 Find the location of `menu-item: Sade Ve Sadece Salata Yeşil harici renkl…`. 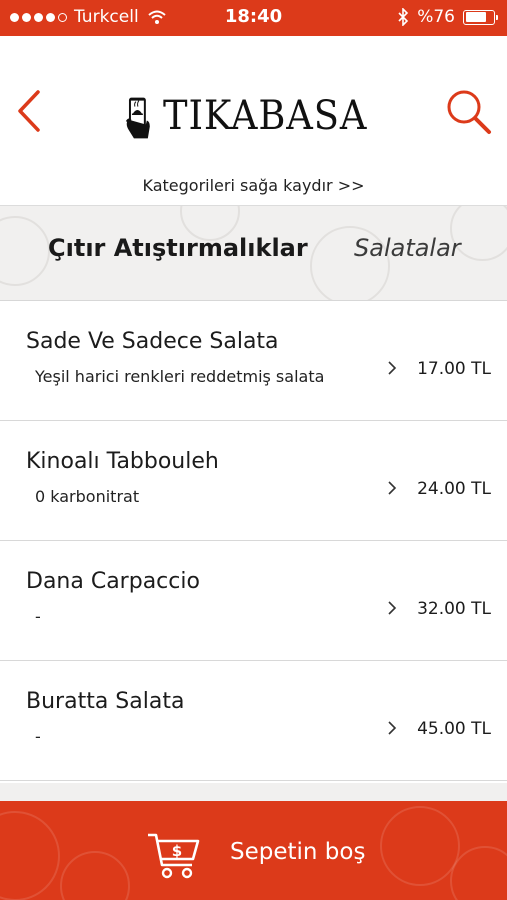

menu-item: Sade Ve Sadece Salata Yeşil harici renkl… is located at coordinates (253, 361).